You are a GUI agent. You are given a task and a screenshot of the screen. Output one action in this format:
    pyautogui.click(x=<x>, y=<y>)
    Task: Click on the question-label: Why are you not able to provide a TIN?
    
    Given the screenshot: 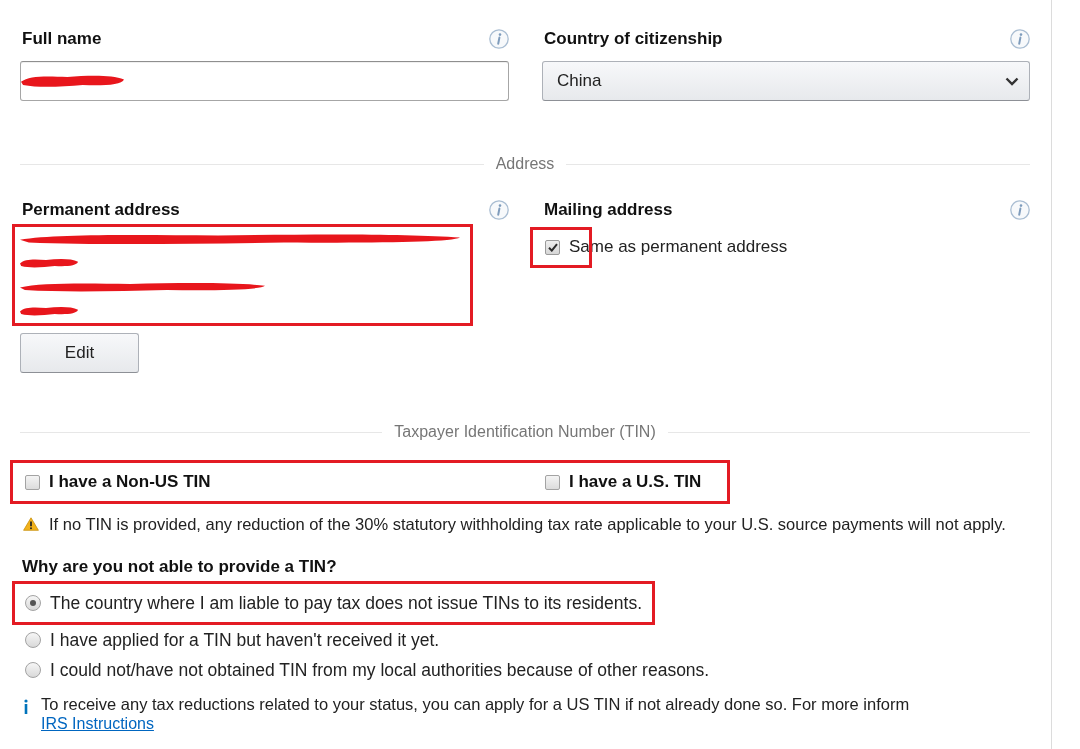 What is the action you would take?
    pyautogui.click(x=179, y=567)
    